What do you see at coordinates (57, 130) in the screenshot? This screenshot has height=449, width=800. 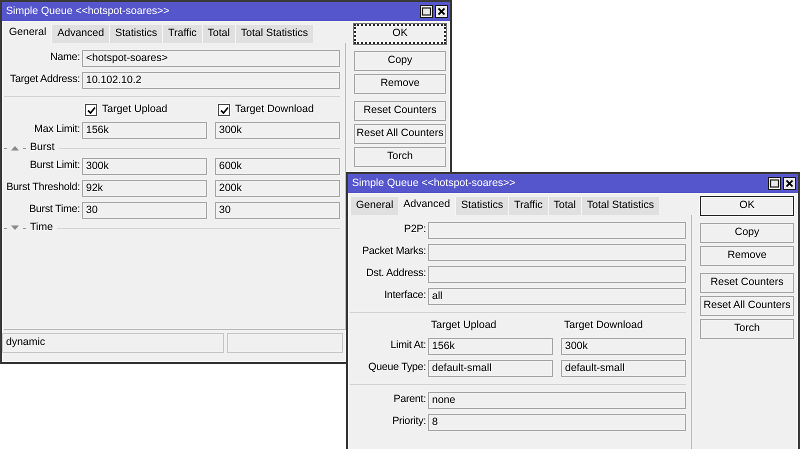 I see `field-label: Max Limit:` at bounding box center [57, 130].